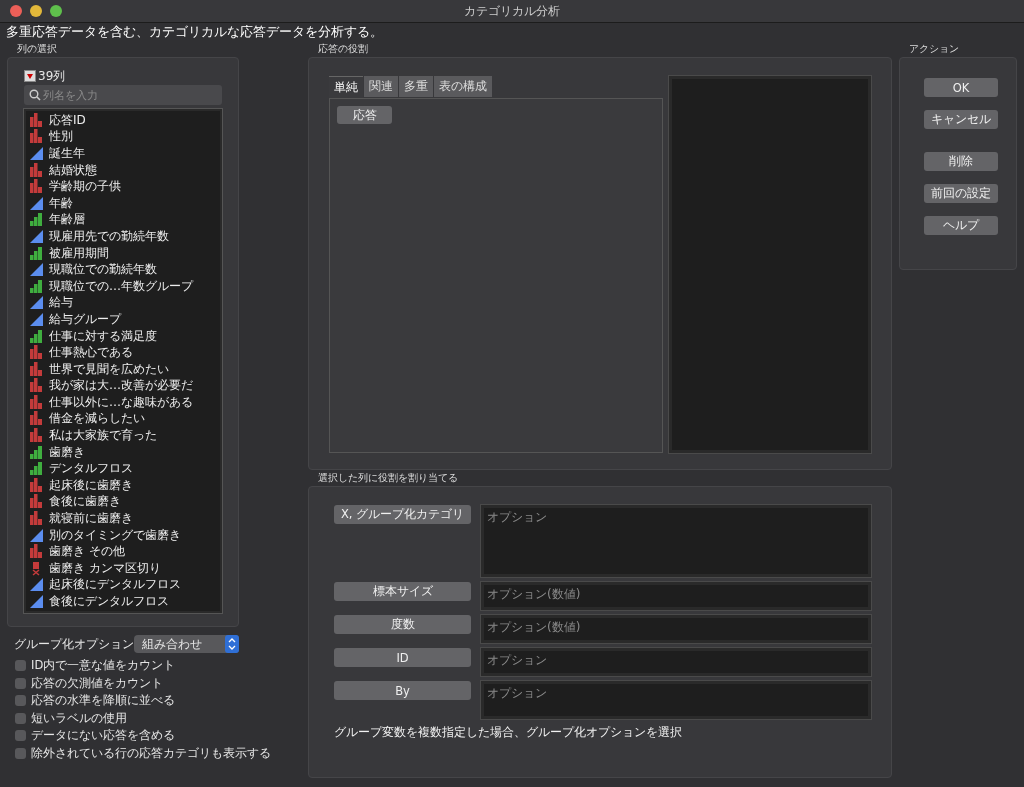 The image size is (1024, 787). Describe the element at coordinates (402, 657) in the screenshot. I see `role-button: ID` at that location.